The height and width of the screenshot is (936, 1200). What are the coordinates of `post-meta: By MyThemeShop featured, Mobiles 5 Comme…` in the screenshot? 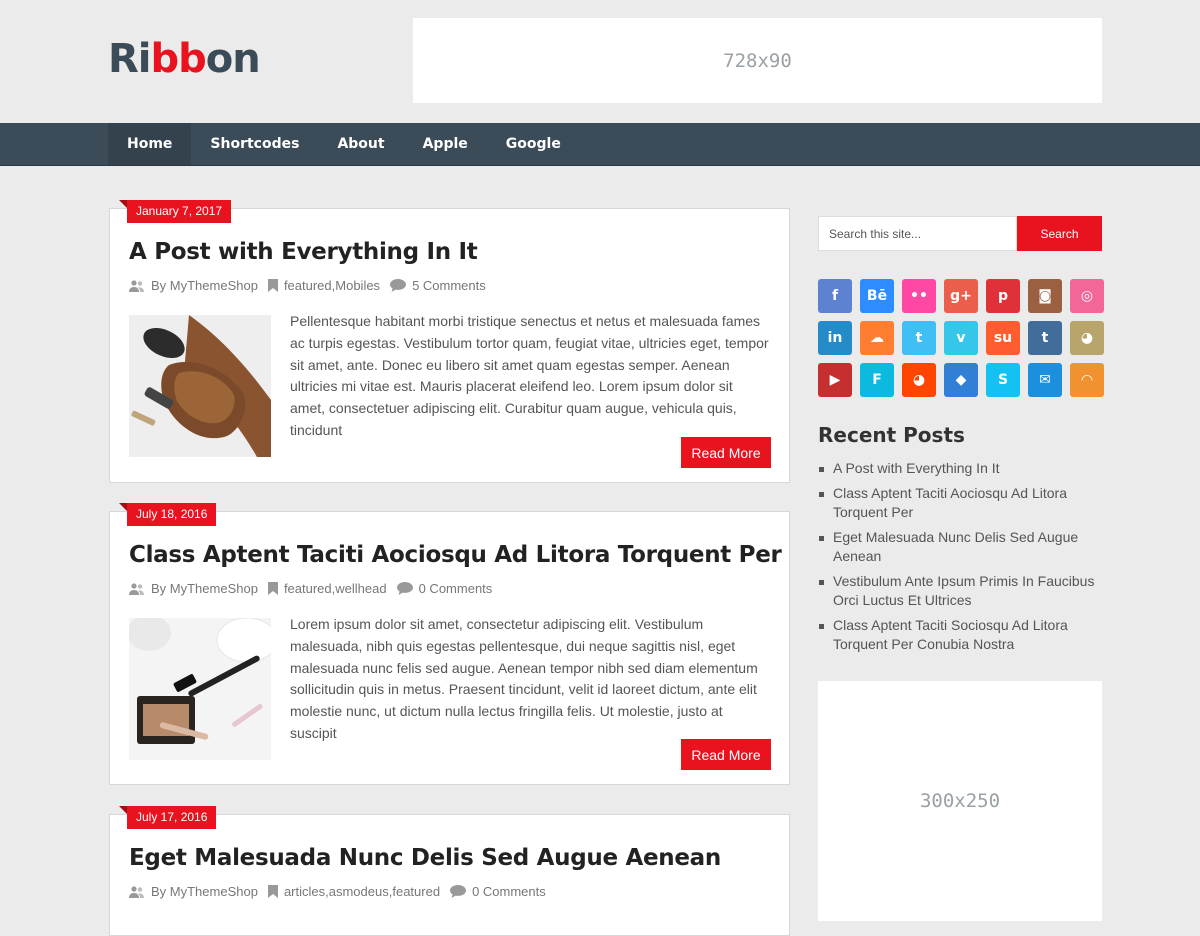 It's located at (307, 285).